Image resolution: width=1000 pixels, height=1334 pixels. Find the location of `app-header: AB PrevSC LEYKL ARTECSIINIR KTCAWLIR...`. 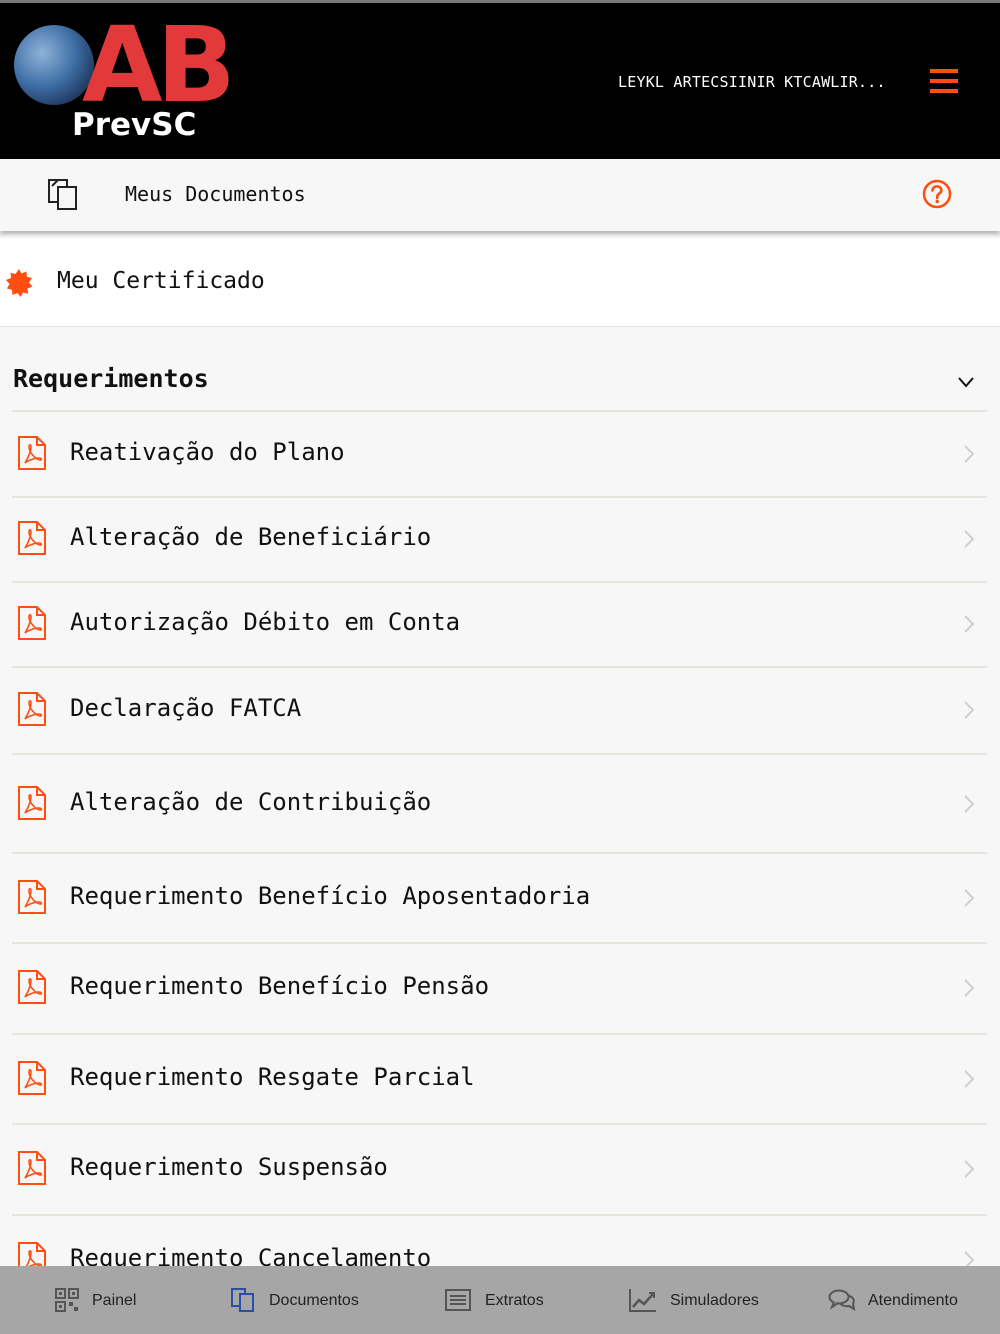

app-header: AB PrevSC LEYKL ARTECSIINIR KTCAWLIR... is located at coordinates (500, 79).